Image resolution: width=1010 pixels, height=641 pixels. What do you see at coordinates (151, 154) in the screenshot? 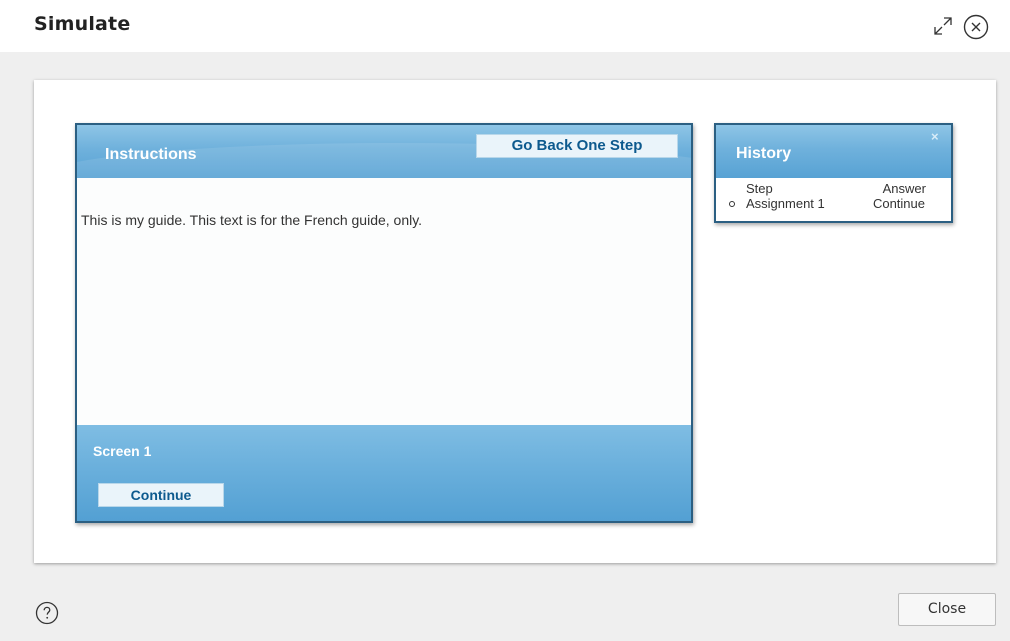
I see `instructions-title: Instructions` at bounding box center [151, 154].